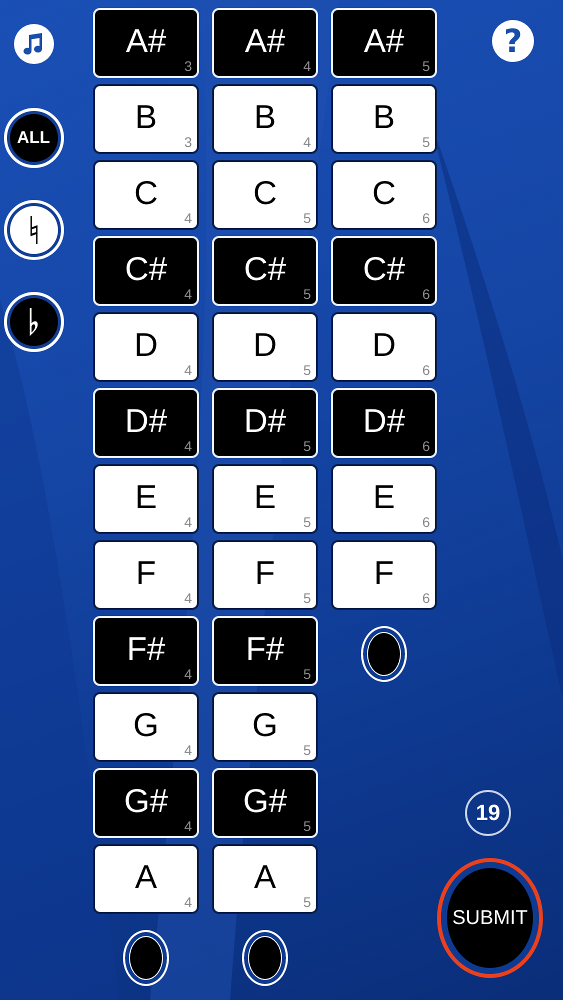 The height and width of the screenshot is (1000, 563). I want to click on note-key: B 3, so click(146, 119).